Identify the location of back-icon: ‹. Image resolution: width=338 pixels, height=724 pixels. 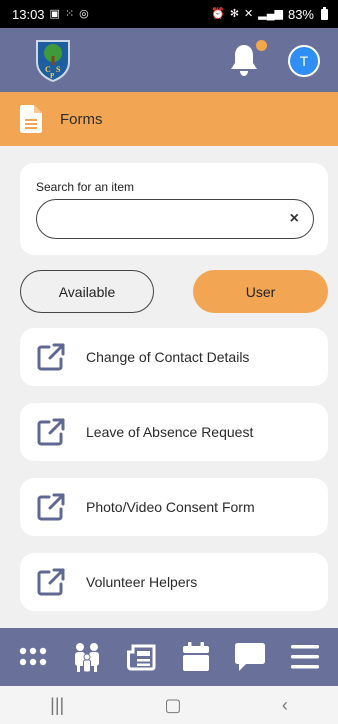
(285, 705).